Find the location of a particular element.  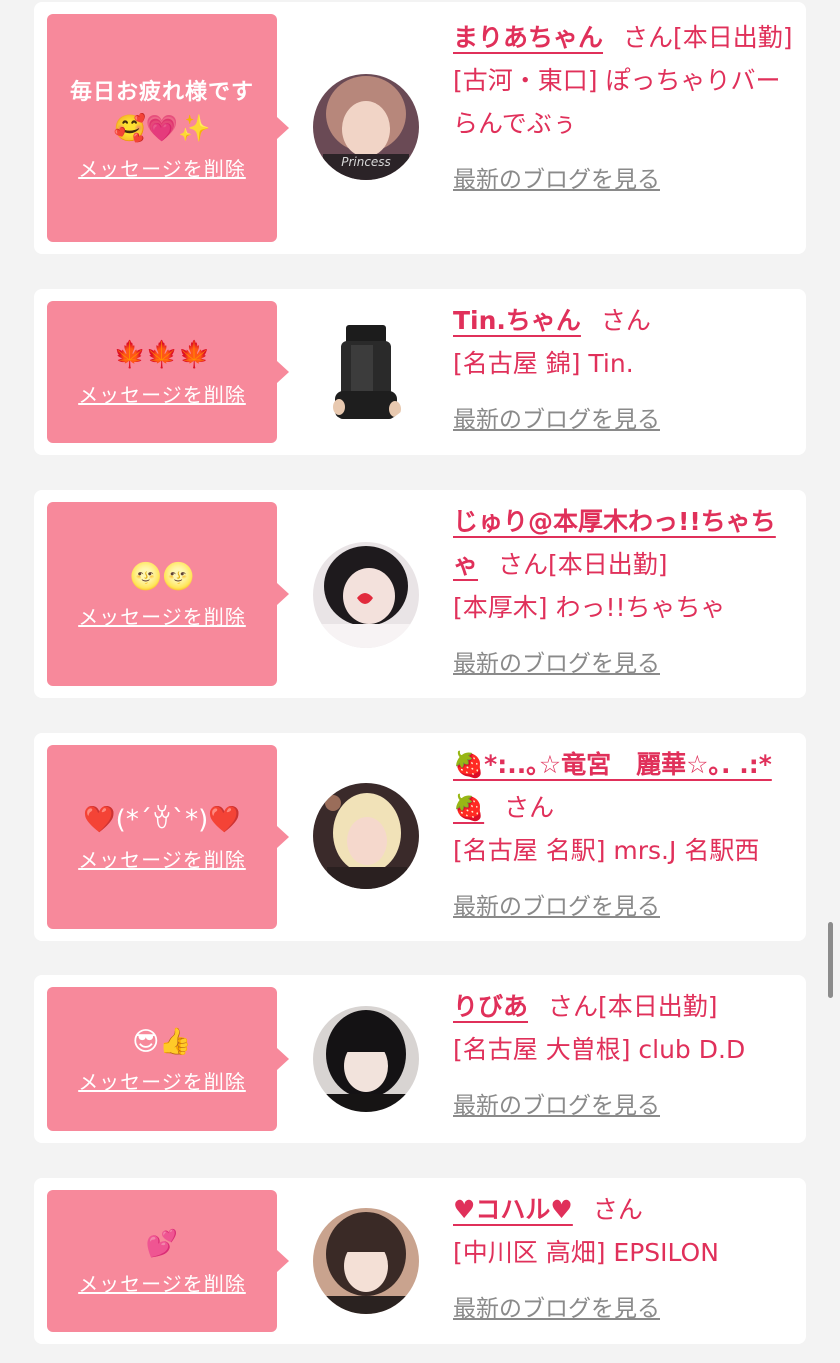

shop-name: [名古屋 錦] Tin. is located at coordinates (543, 363).